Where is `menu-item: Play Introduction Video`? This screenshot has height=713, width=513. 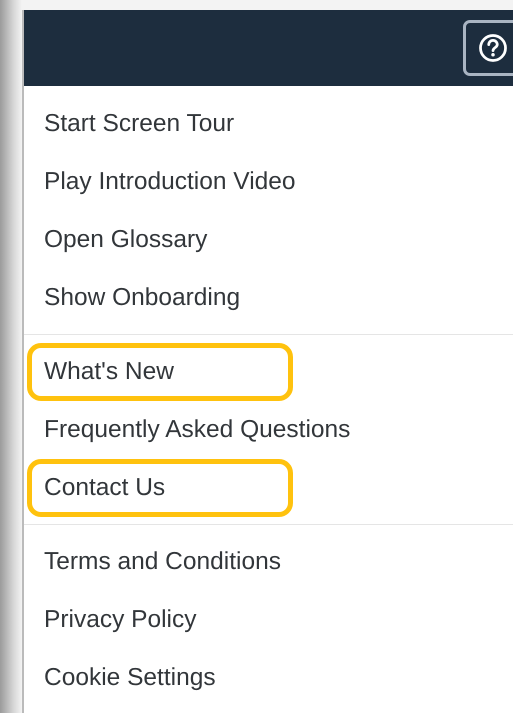 menu-item: Play Introduction Video is located at coordinates (170, 182).